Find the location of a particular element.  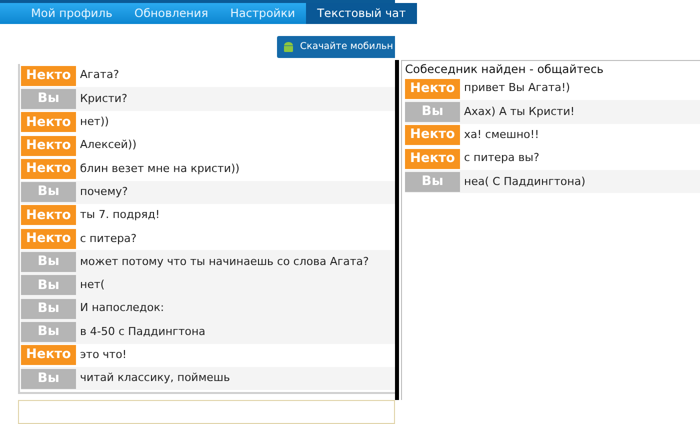

message-text: с питера? is located at coordinates (108, 238).